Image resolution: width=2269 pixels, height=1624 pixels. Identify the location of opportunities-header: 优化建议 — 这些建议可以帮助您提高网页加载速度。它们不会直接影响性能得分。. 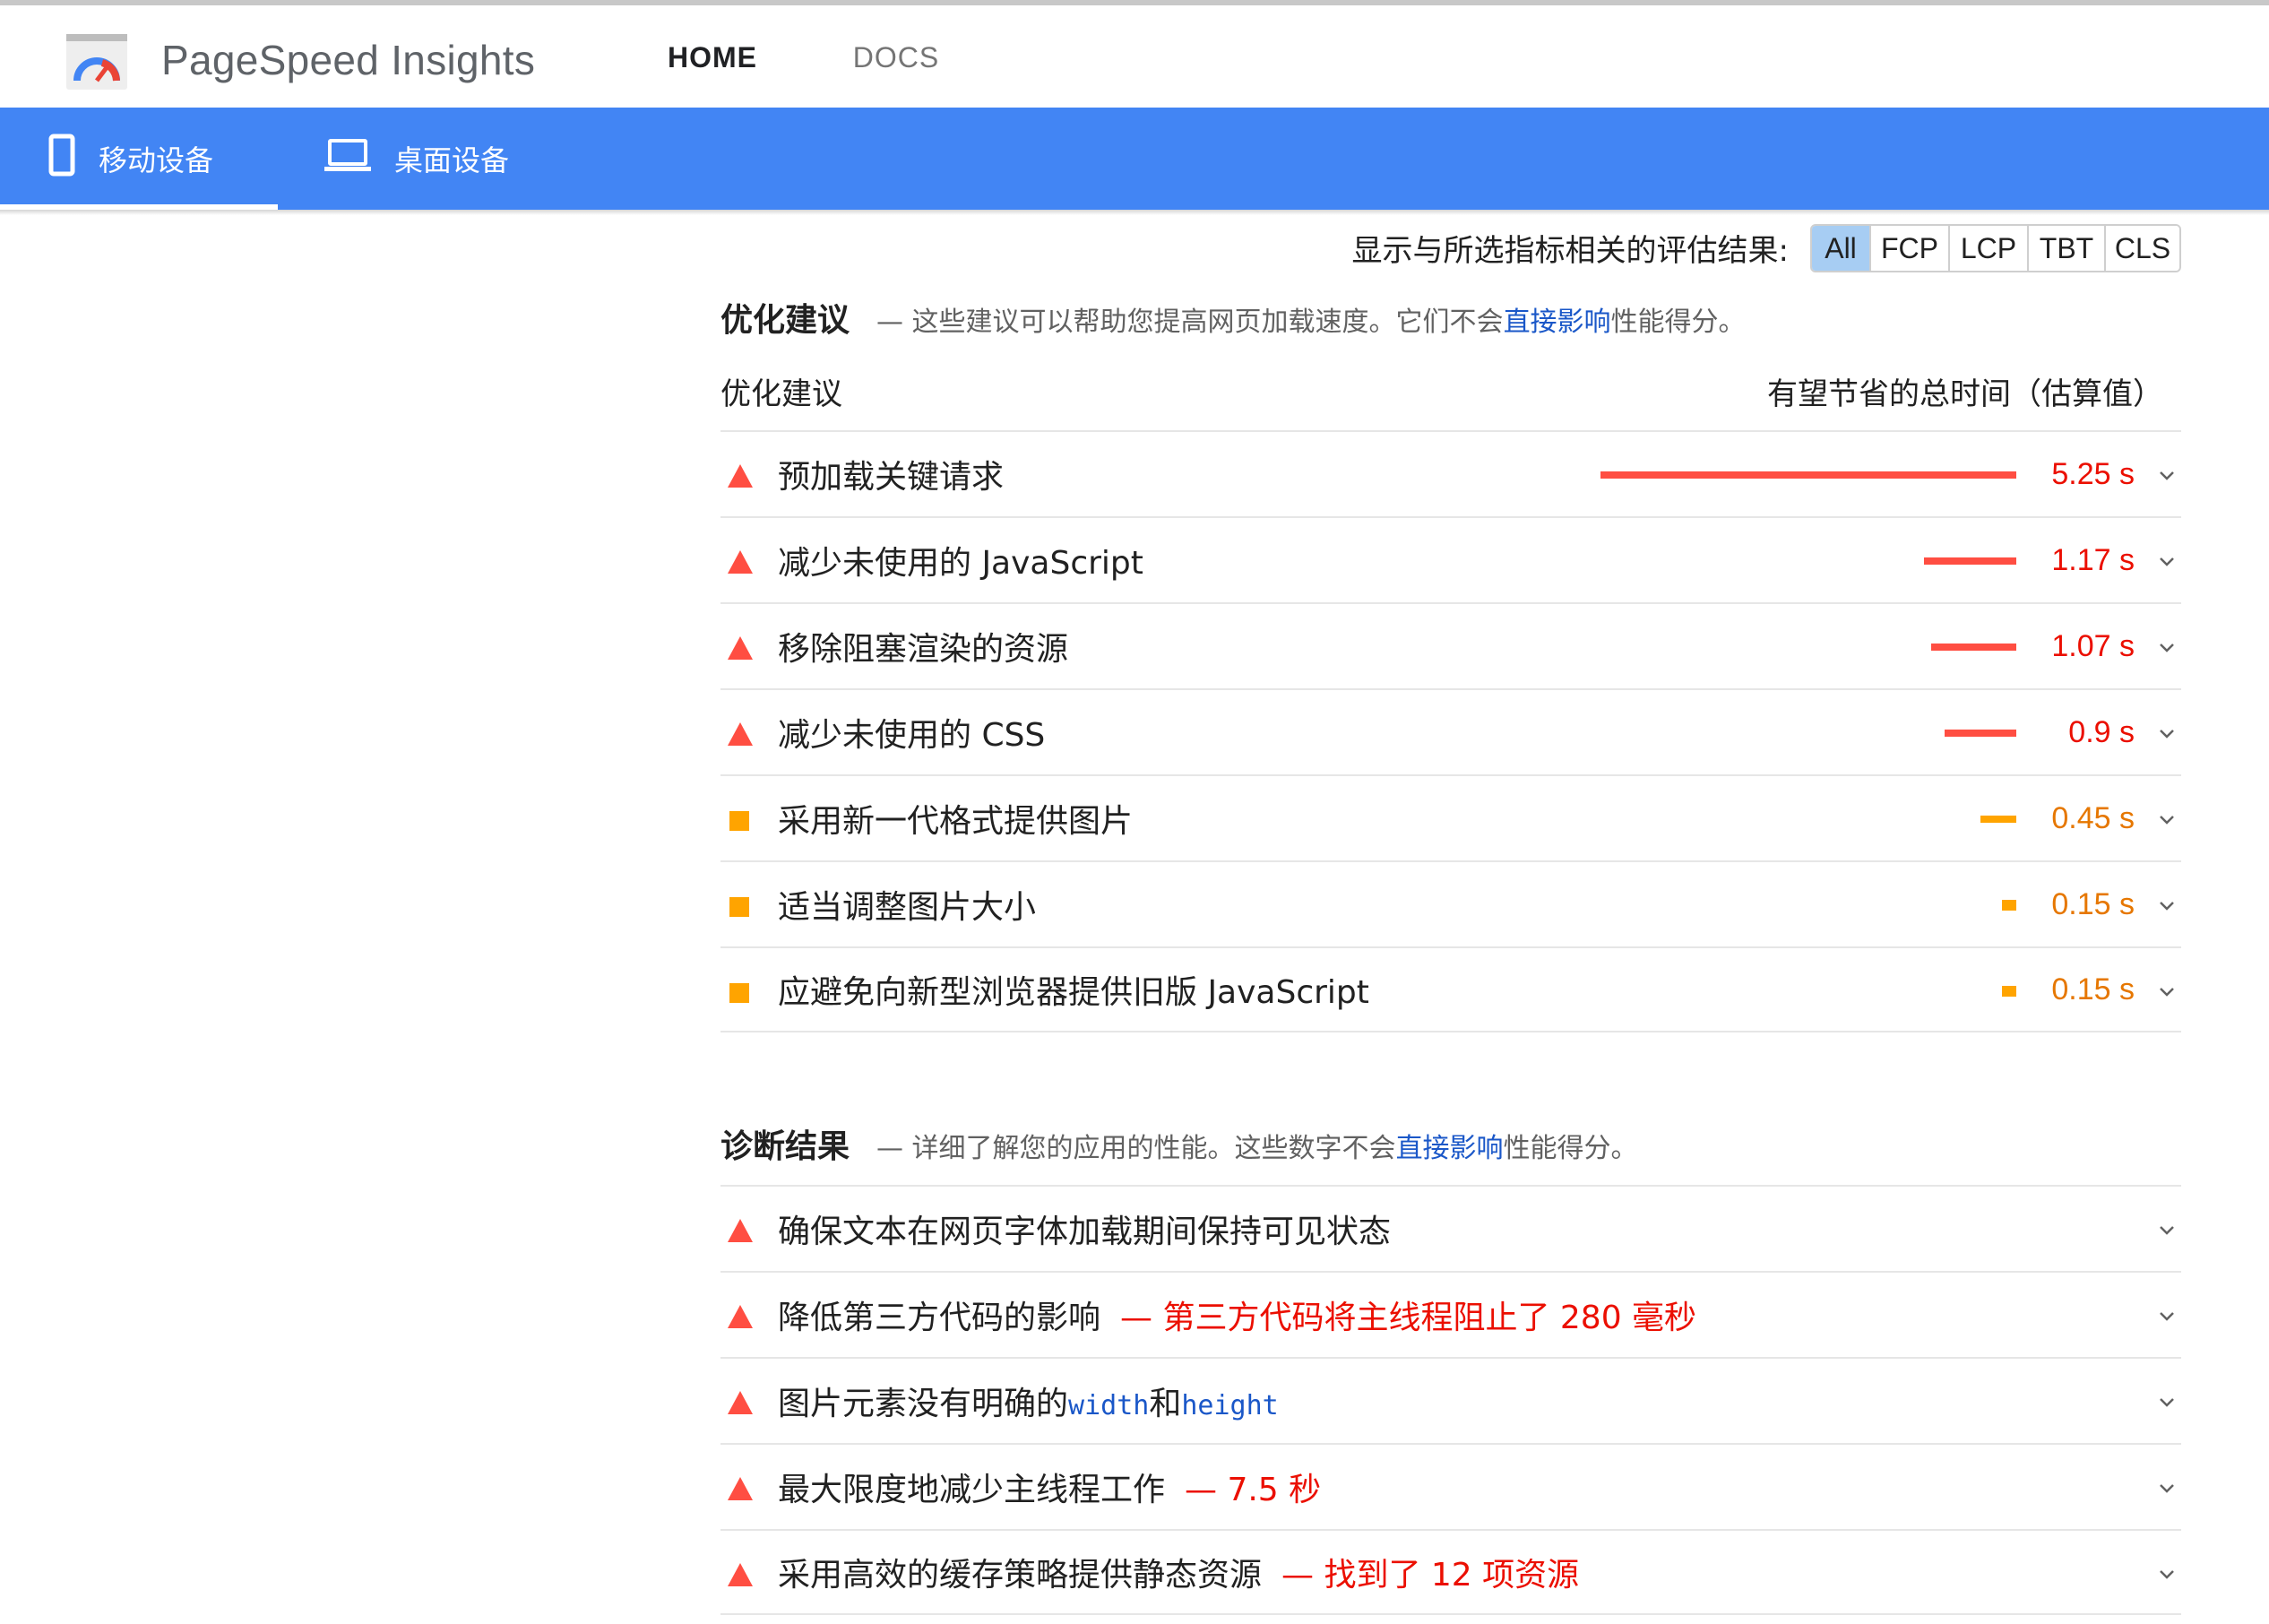
(1233, 317).